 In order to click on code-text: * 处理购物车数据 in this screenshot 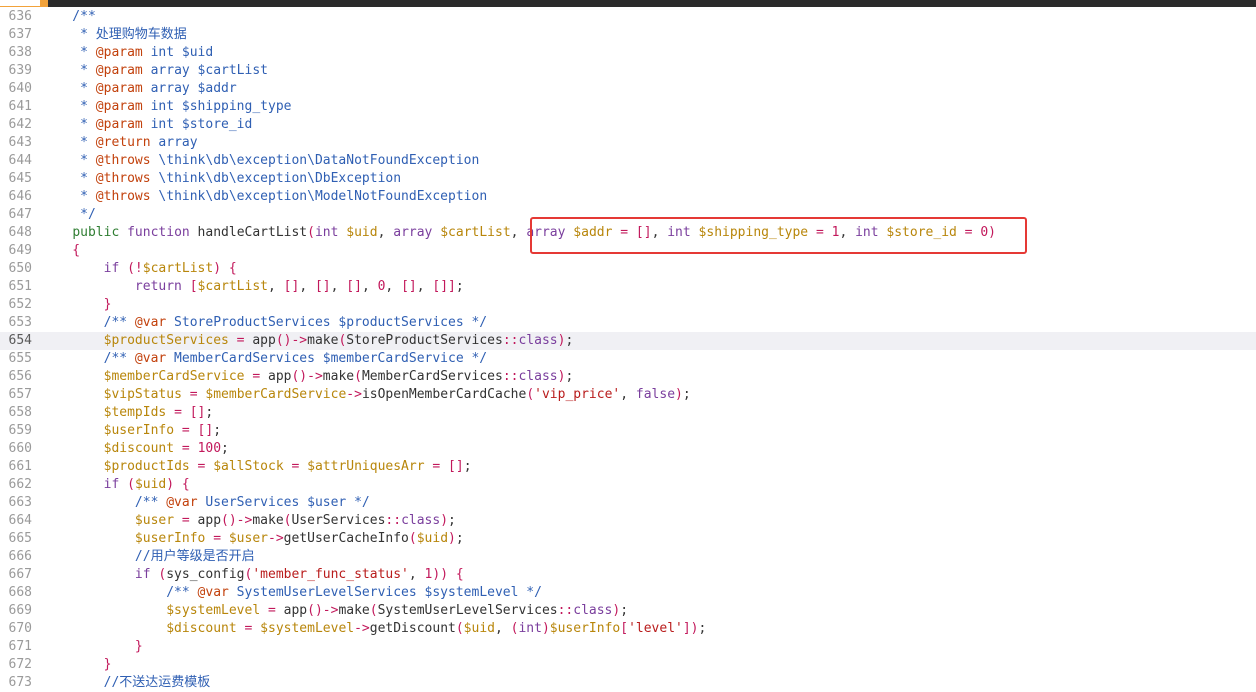, I will do `click(114, 35)`.